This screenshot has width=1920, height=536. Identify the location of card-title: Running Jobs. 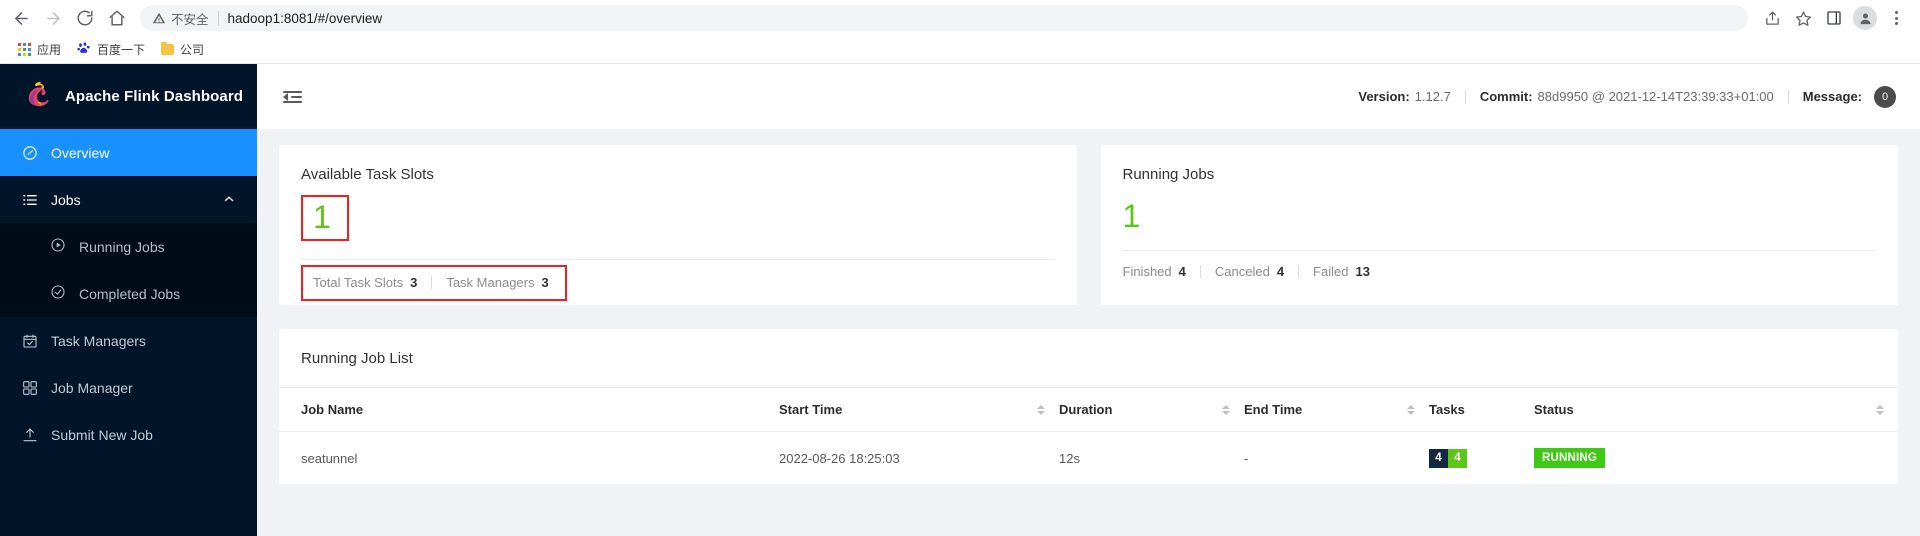
(1168, 174).